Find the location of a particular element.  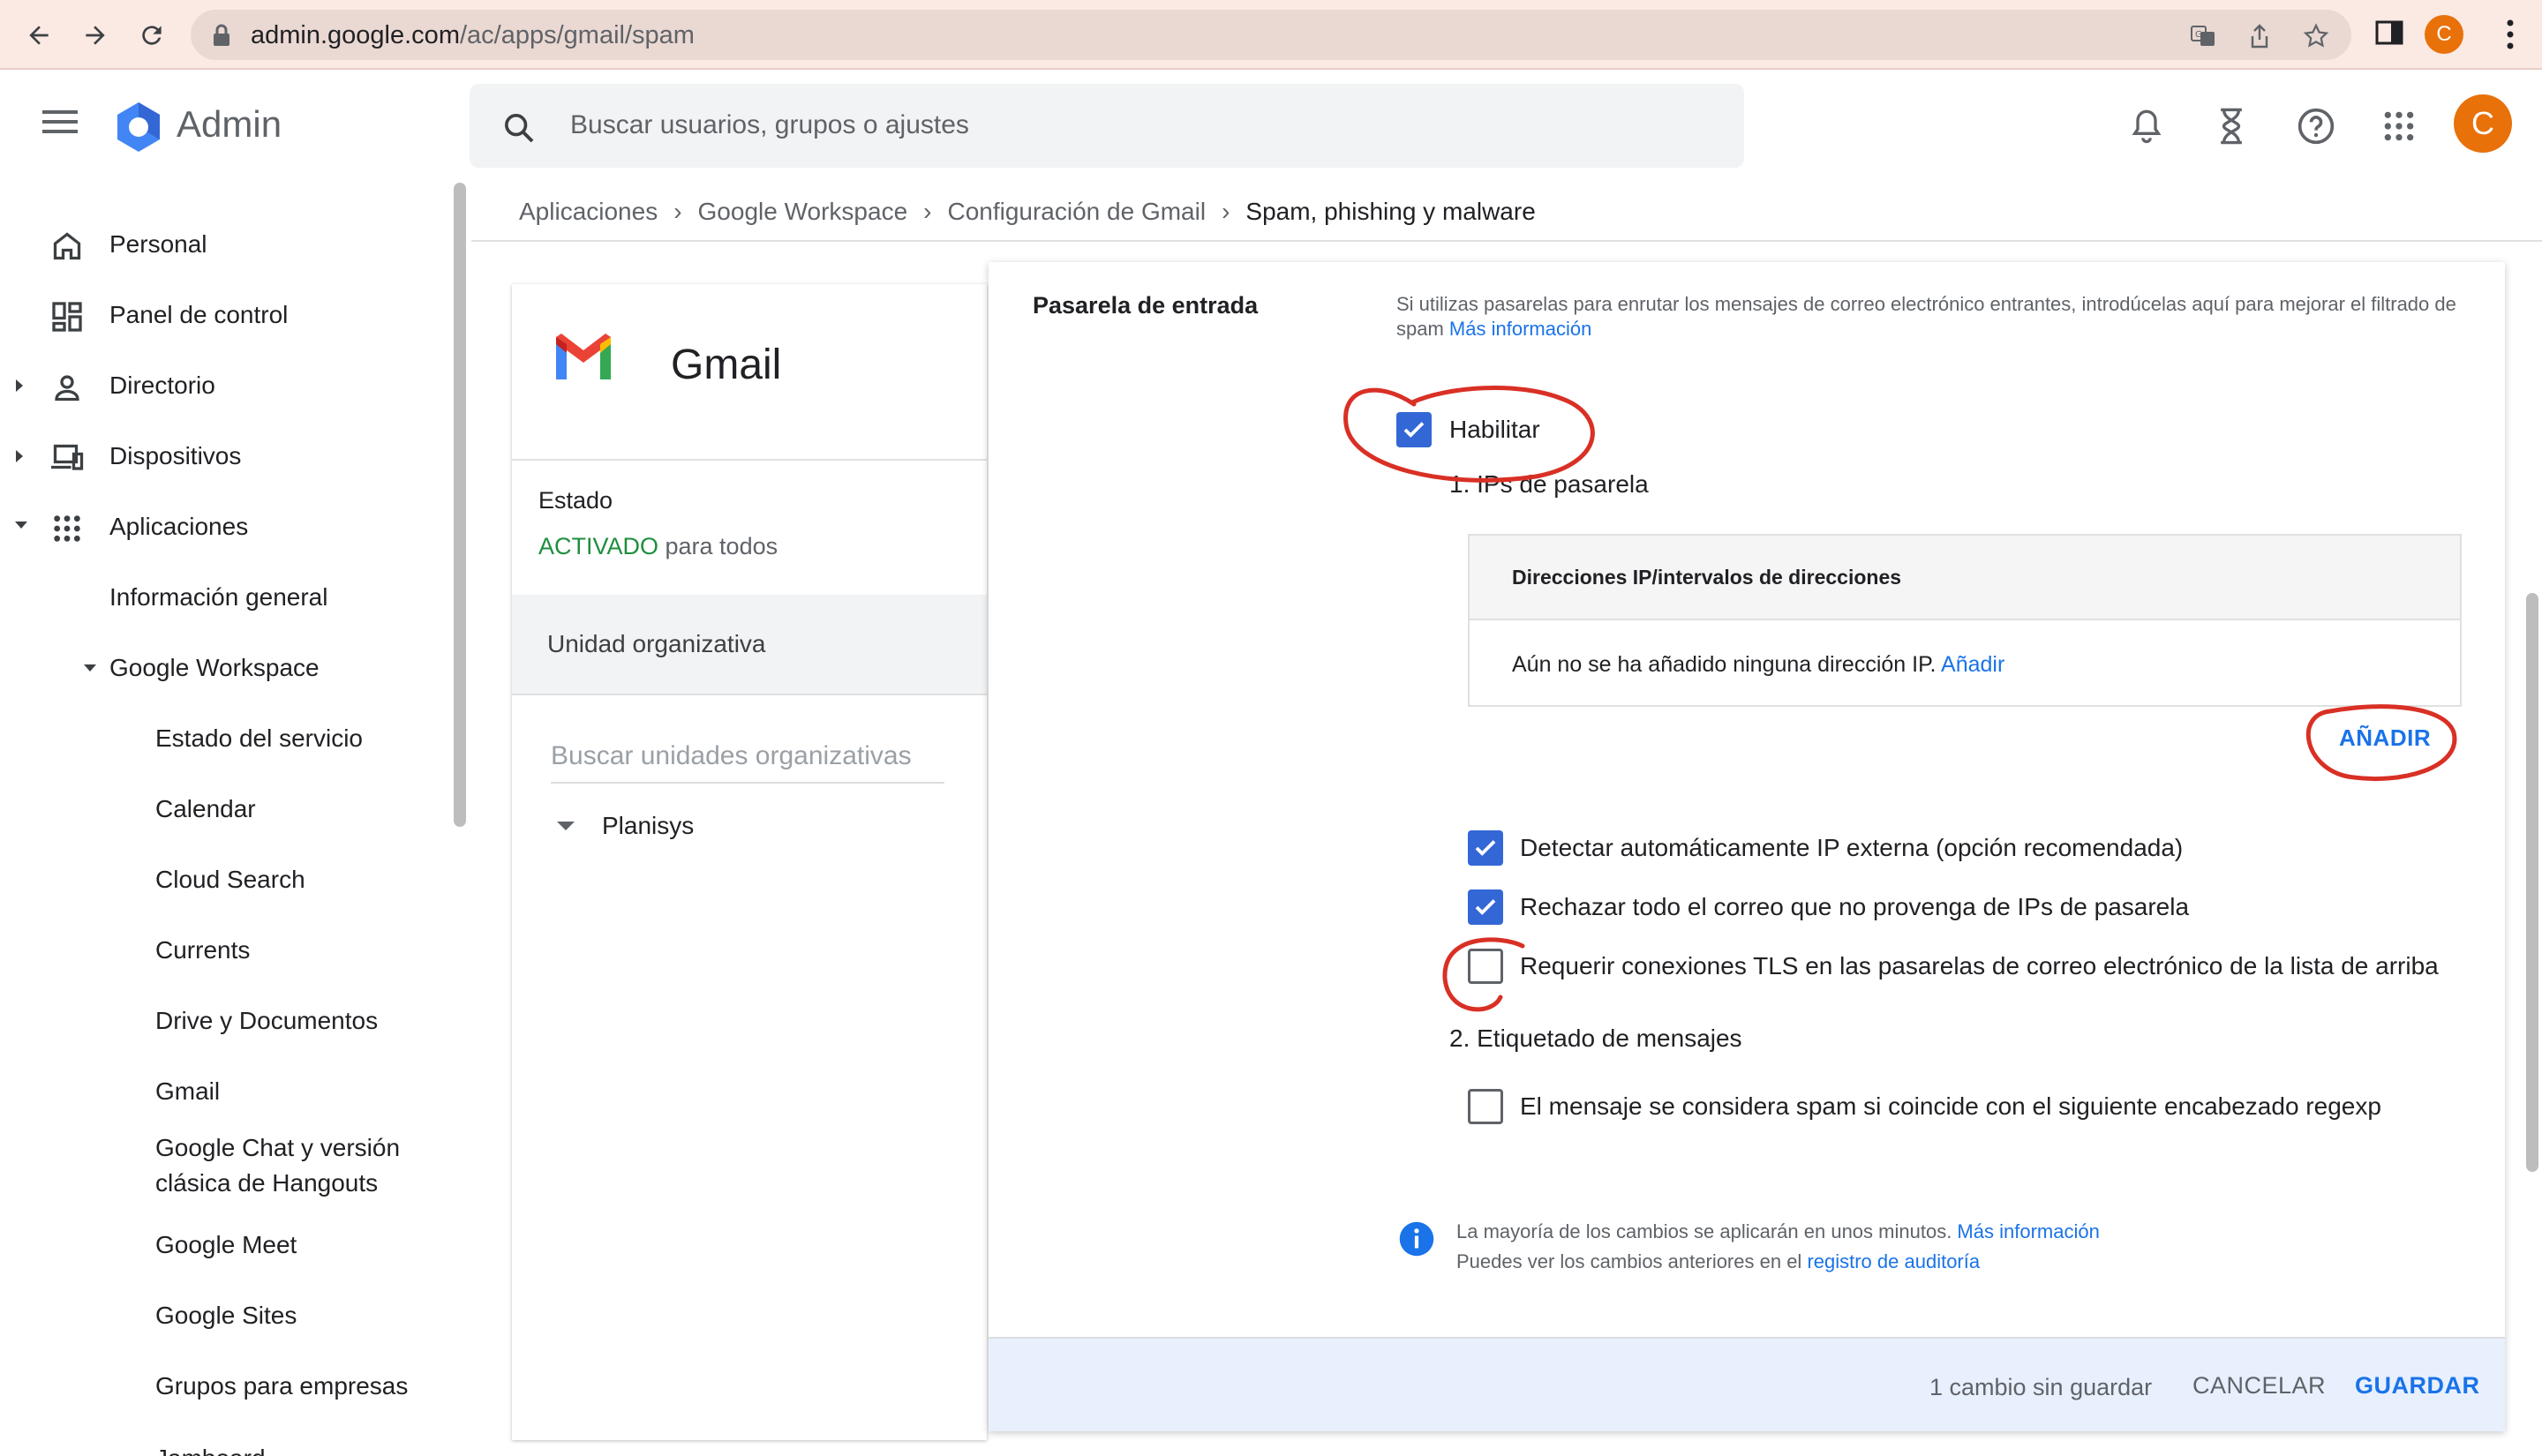

org-unit-root: Planisys is located at coordinates (625, 826).